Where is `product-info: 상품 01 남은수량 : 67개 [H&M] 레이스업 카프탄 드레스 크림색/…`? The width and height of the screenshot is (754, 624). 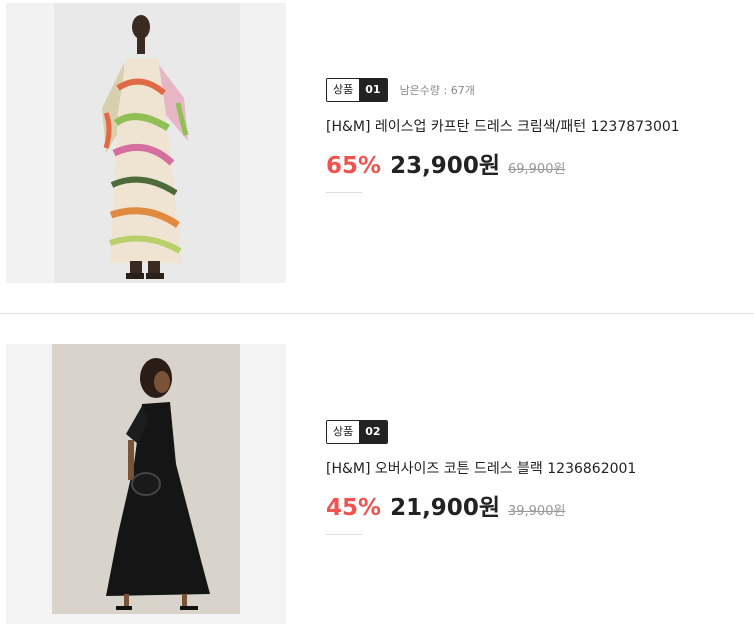 product-info: 상품 01 남은수량 : 67개 [H&M] 레이스업 카프탄 드레스 크림색/… is located at coordinates (503, 135).